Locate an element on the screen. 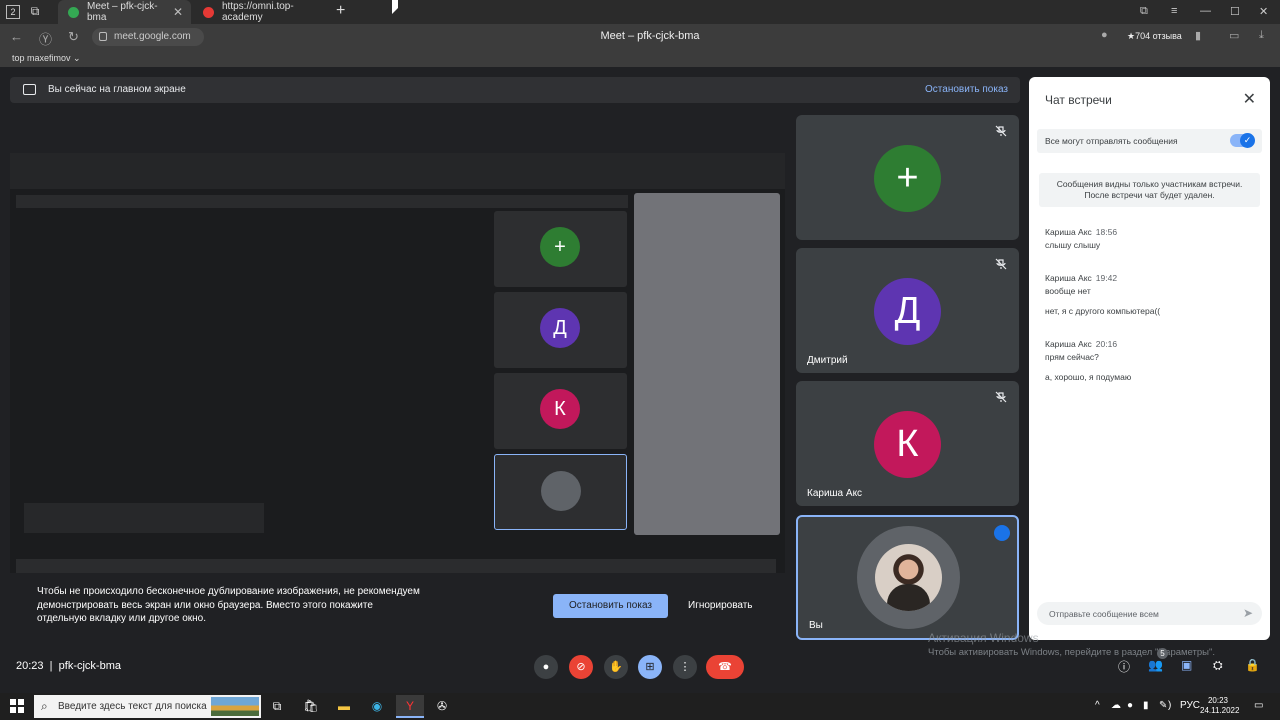  reload-icon: ↻ is located at coordinates (73, 37).